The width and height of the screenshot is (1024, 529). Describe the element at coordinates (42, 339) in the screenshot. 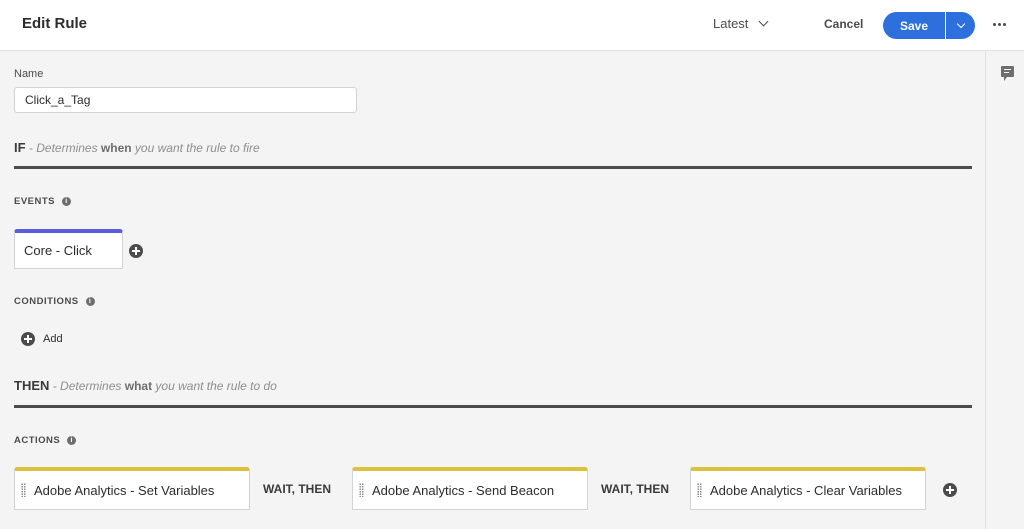

I see `add-condition-button: Add` at that location.